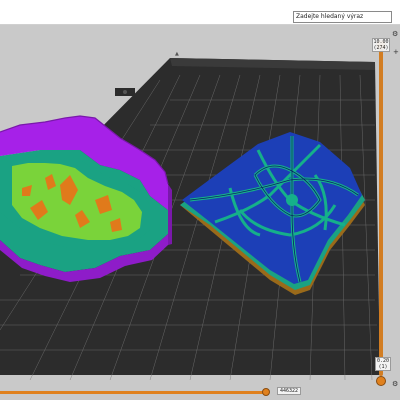 The height and width of the screenshot is (400, 400). I want to click on layer-slider-track, so click(381, 211).